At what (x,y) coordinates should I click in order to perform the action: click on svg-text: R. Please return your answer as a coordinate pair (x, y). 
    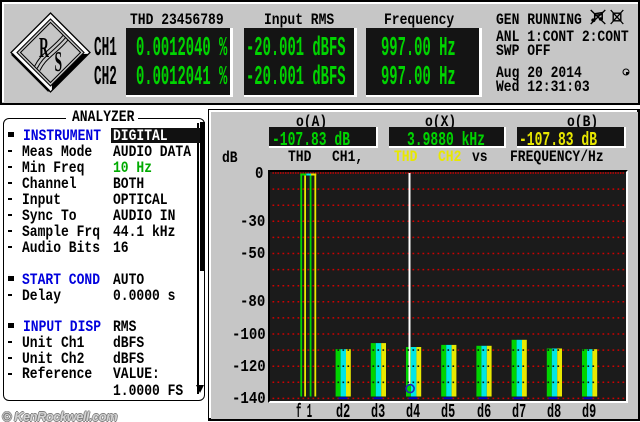
    Looking at the image, I should click on (44, 47).